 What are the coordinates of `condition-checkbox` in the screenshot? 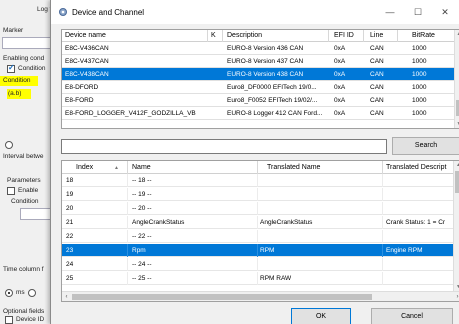 It's located at (11, 68).